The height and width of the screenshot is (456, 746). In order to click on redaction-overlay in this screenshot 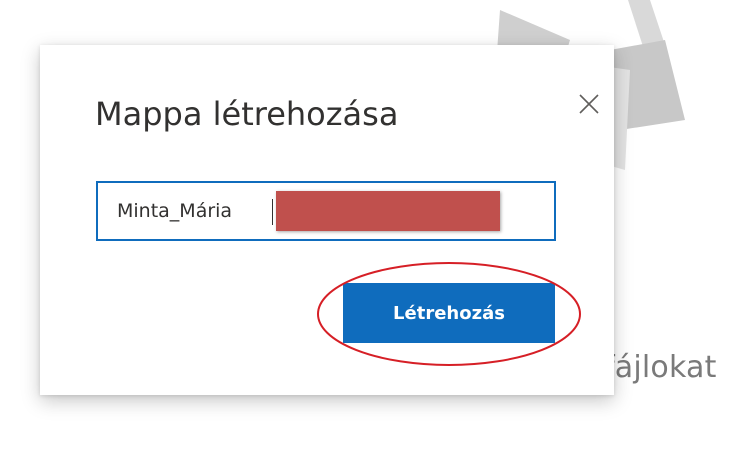, I will do `click(388, 211)`.